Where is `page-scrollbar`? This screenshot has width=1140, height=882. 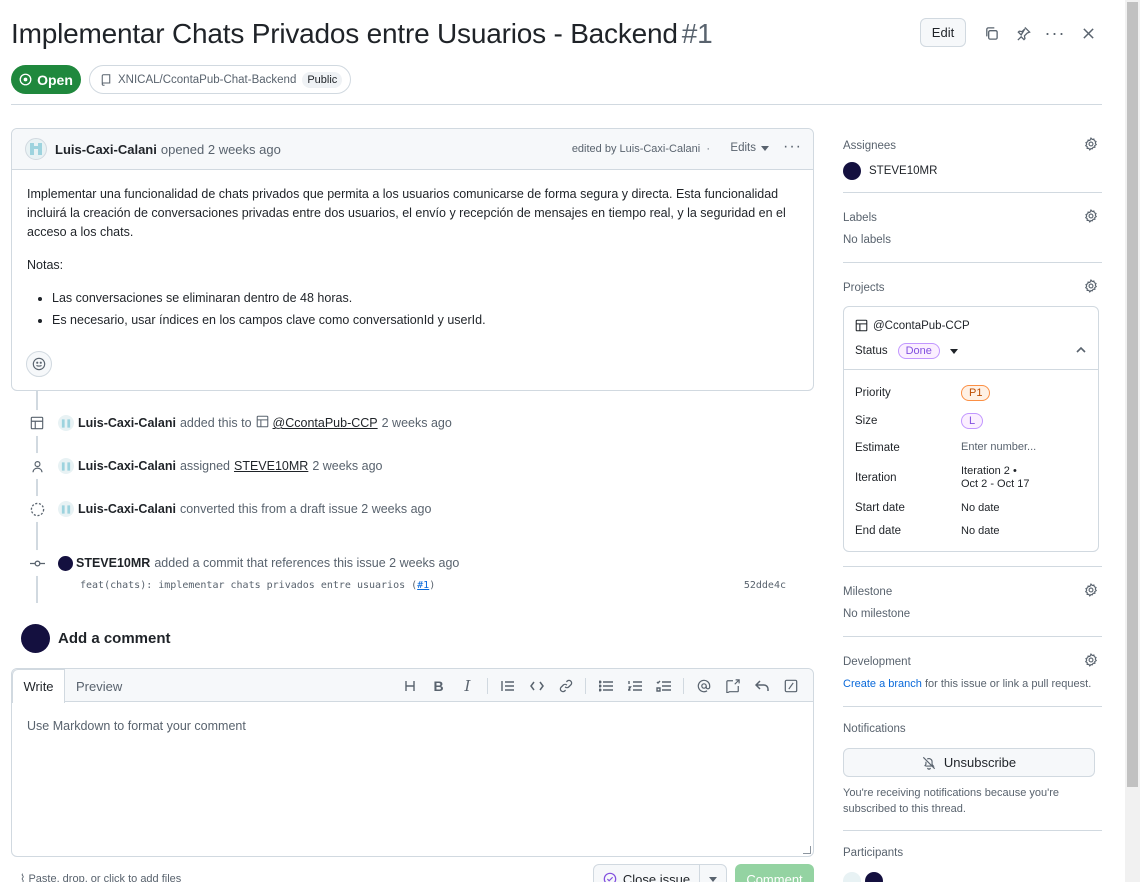 page-scrollbar is located at coordinates (1132, 441).